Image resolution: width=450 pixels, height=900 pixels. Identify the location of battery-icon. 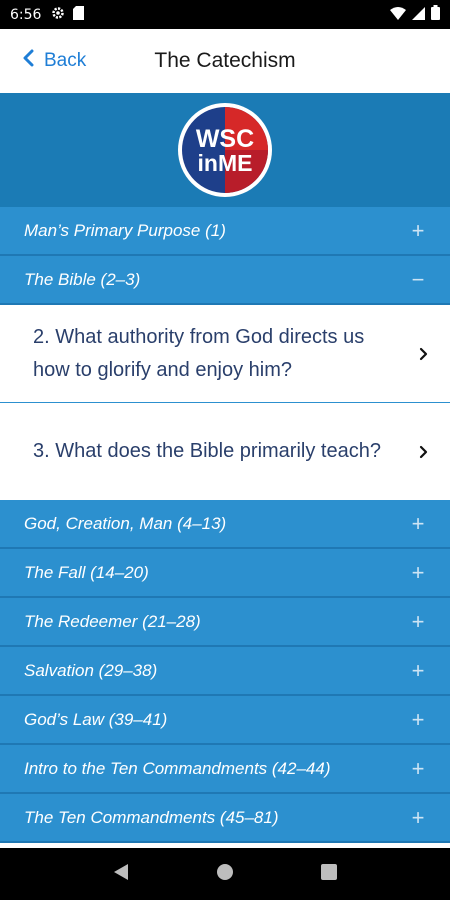
(435, 14).